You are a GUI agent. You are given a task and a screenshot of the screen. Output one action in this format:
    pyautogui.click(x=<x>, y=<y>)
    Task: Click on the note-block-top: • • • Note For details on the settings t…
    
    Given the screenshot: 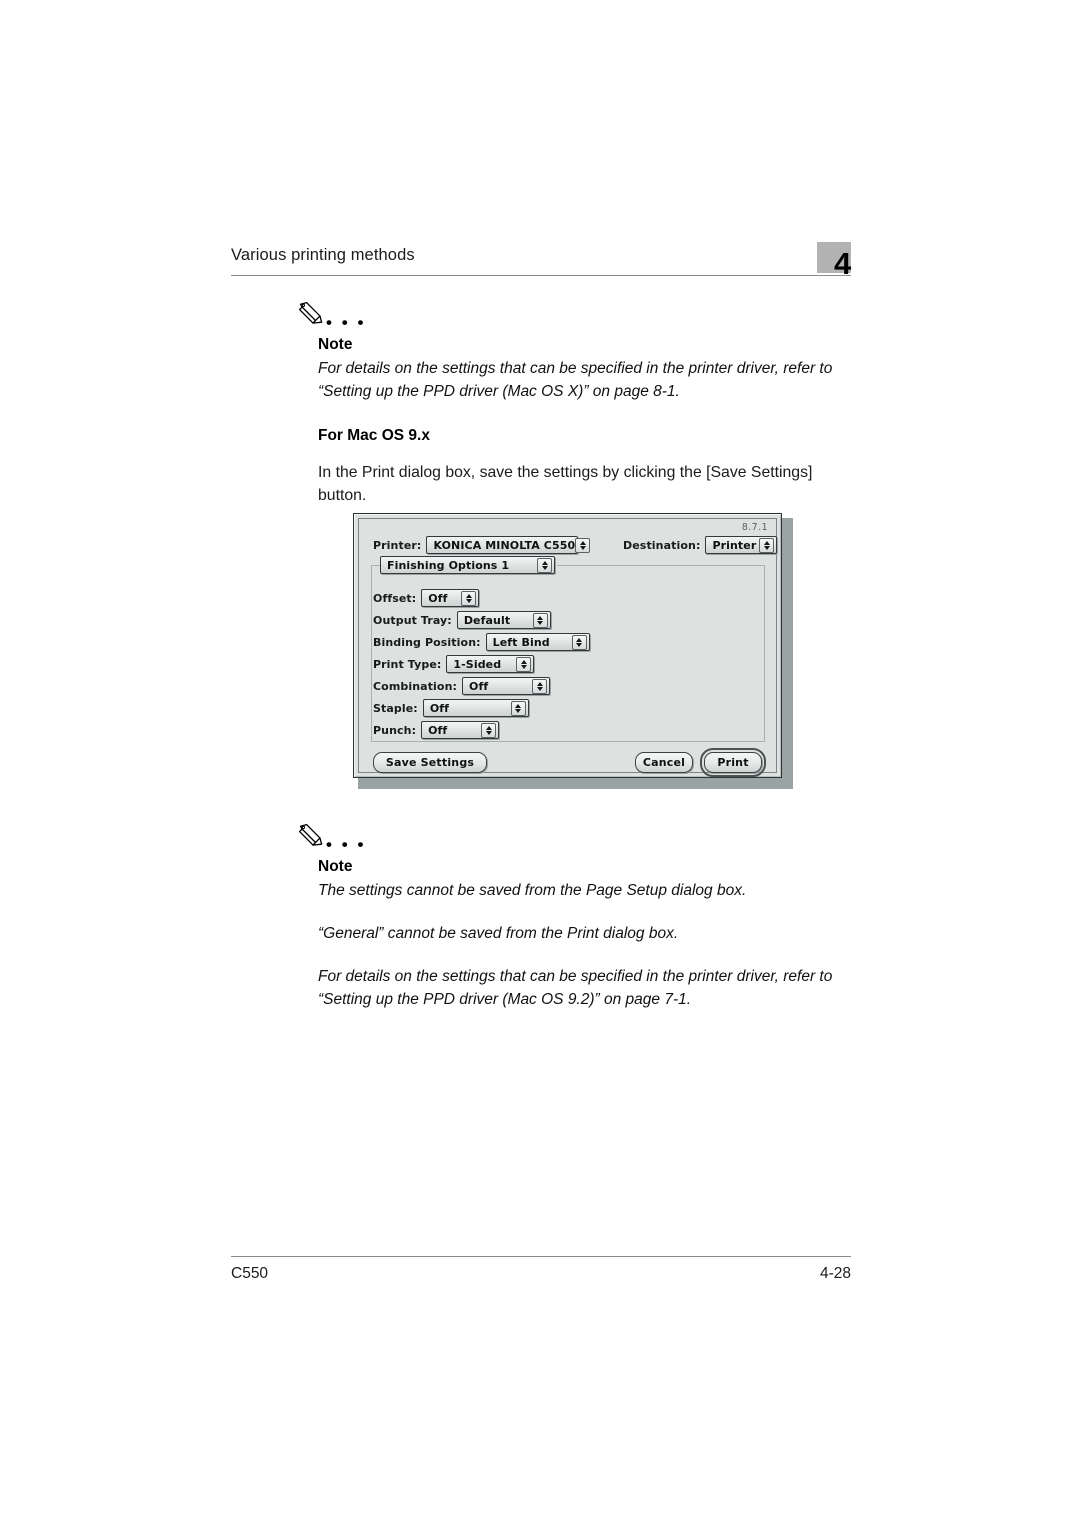 What is the action you would take?
    pyautogui.click(x=574, y=351)
    